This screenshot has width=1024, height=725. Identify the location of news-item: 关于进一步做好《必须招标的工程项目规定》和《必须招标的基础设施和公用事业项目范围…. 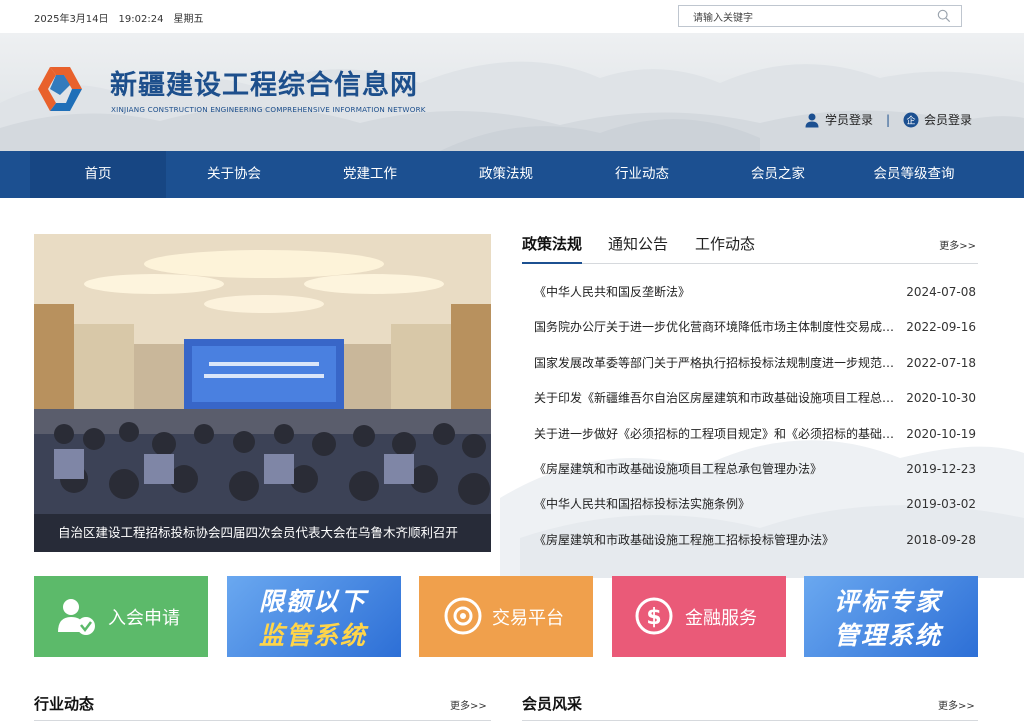
(750, 434).